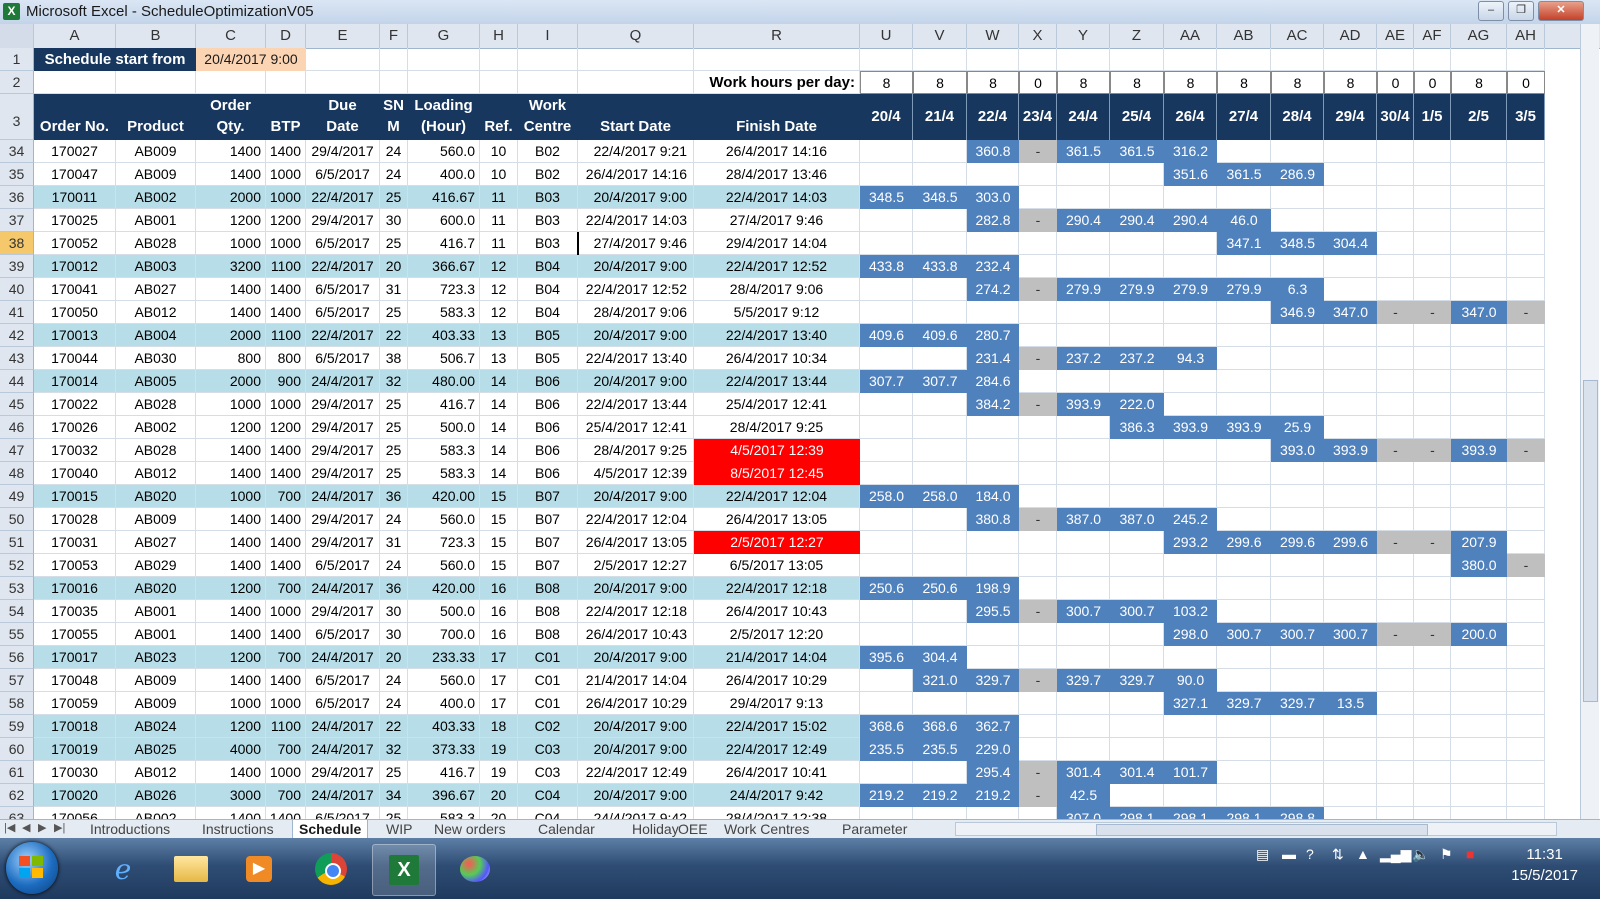 This screenshot has height=899, width=1600. Describe the element at coordinates (156, 772) in the screenshot. I see `table-cell: AB012` at that location.